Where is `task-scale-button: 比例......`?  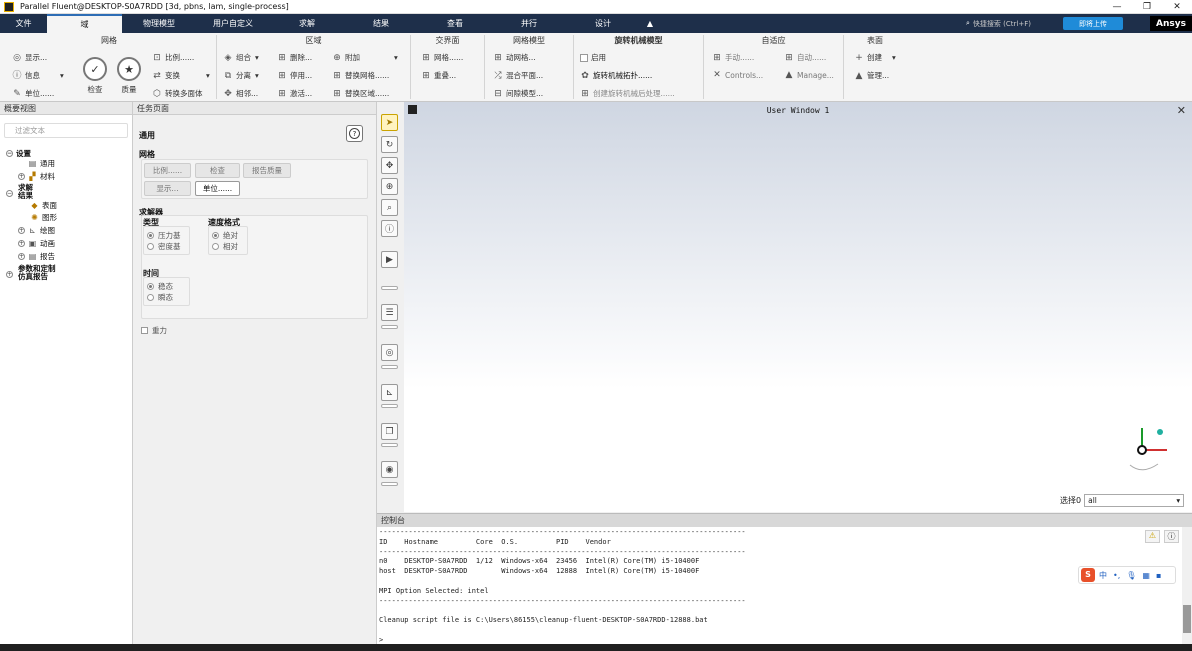 task-scale-button: 比例...... is located at coordinates (167, 170).